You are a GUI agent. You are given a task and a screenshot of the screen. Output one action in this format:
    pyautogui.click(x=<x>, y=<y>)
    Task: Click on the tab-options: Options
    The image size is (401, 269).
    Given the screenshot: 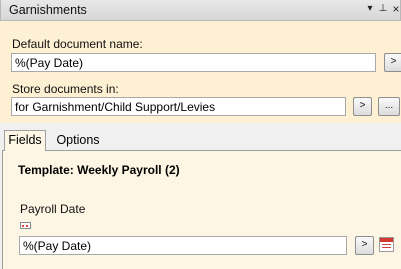 What is the action you would take?
    pyautogui.click(x=78, y=140)
    